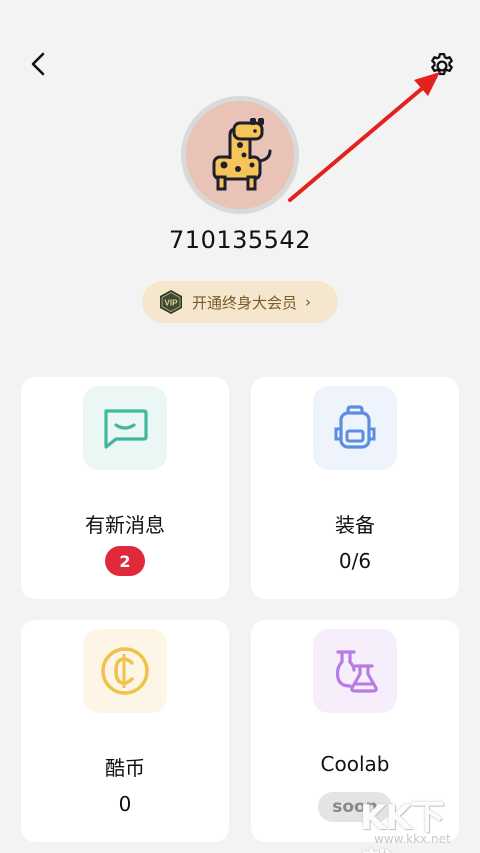 The height and width of the screenshot is (853, 480). Describe the element at coordinates (308, 302) in the screenshot. I see `chevron-right-icon: ›` at that location.